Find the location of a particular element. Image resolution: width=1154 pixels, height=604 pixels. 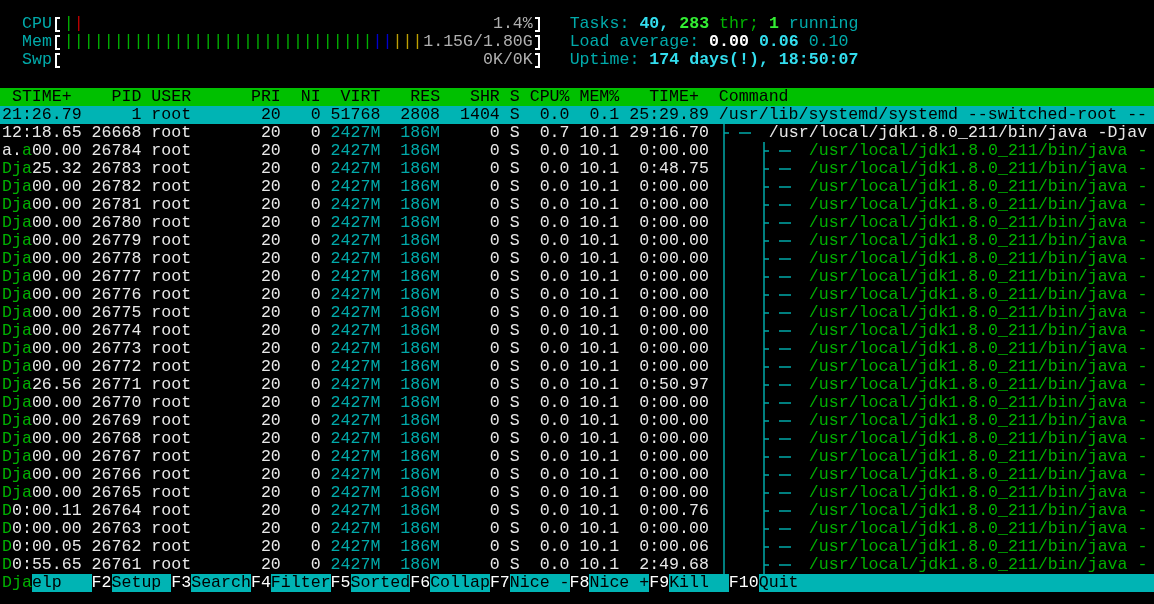

process-row: 12:18.65 26668 root 20 0 2427M 186M 0 S 0.7 10.1 29:16.70 /usr/local/jdk1.8.0_211/bin/java -Djav is located at coordinates (577, 133).